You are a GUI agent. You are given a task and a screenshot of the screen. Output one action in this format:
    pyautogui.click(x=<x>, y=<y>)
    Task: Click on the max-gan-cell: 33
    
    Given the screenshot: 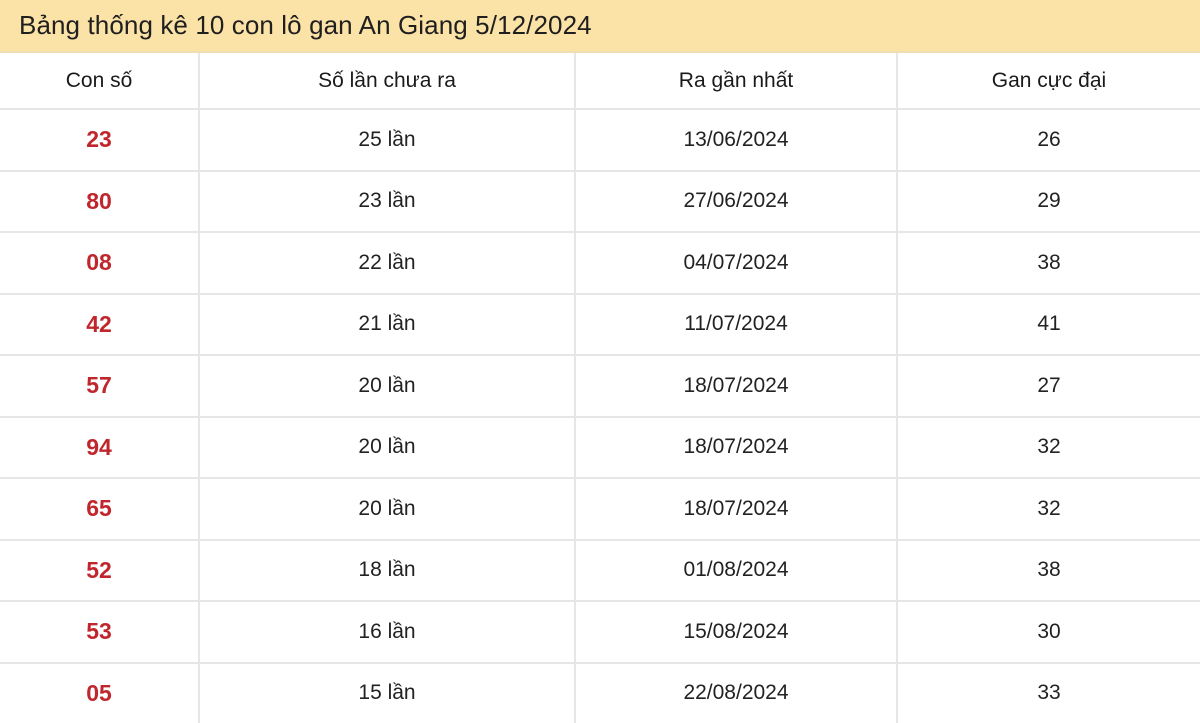 What is the action you would take?
    pyautogui.click(x=1048, y=693)
    